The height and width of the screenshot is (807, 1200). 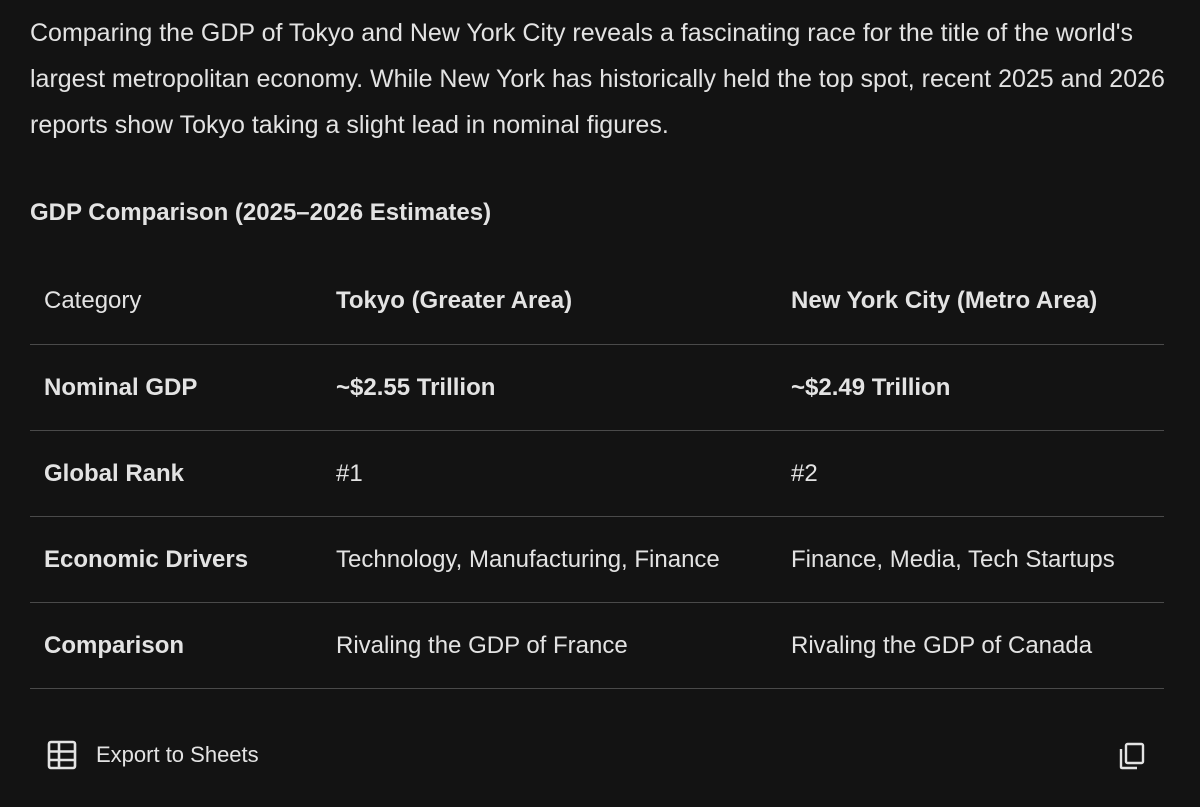 What do you see at coordinates (114, 645) in the screenshot?
I see `row-label: Comparison` at bounding box center [114, 645].